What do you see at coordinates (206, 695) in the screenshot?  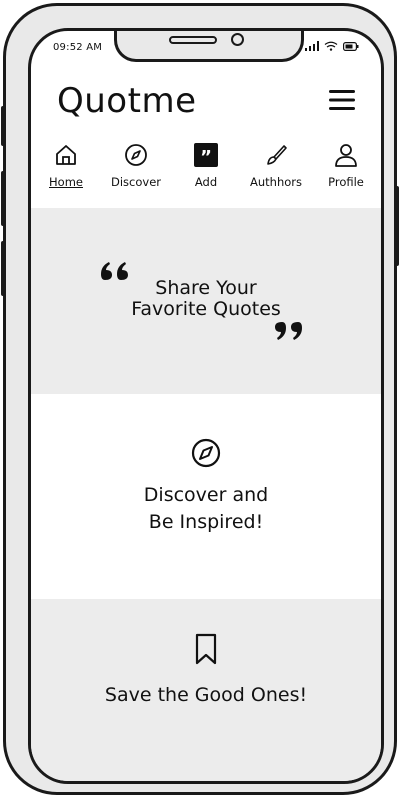 I see `save-text: Save the Good Ones!` at bounding box center [206, 695].